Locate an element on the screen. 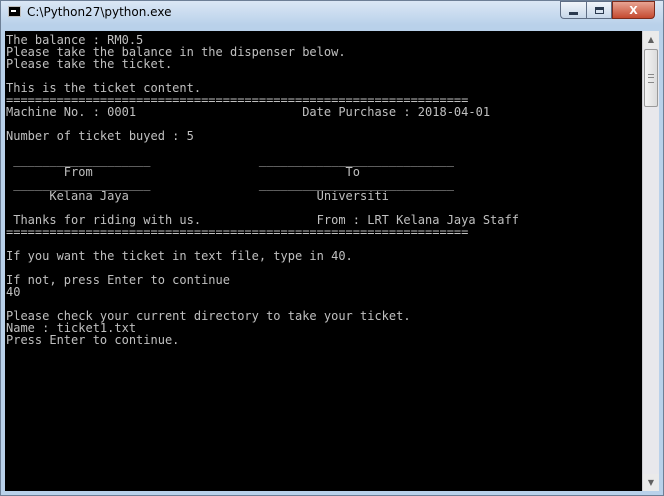 Image resolution: width=664 pixels, height=496 pixels. title-bar: C:\Python27\python.exe X is located at coordinates (332, 13).